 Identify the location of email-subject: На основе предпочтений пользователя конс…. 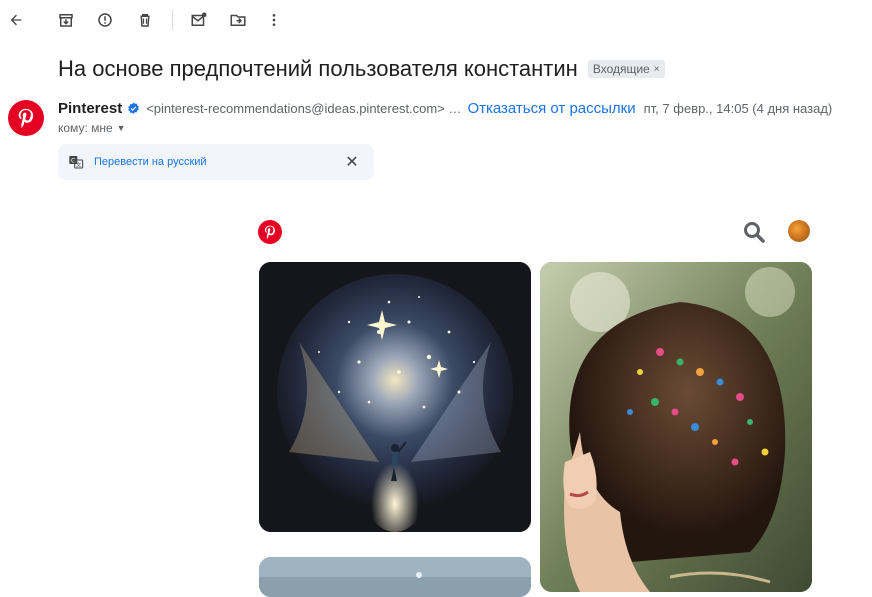
(318, 68).